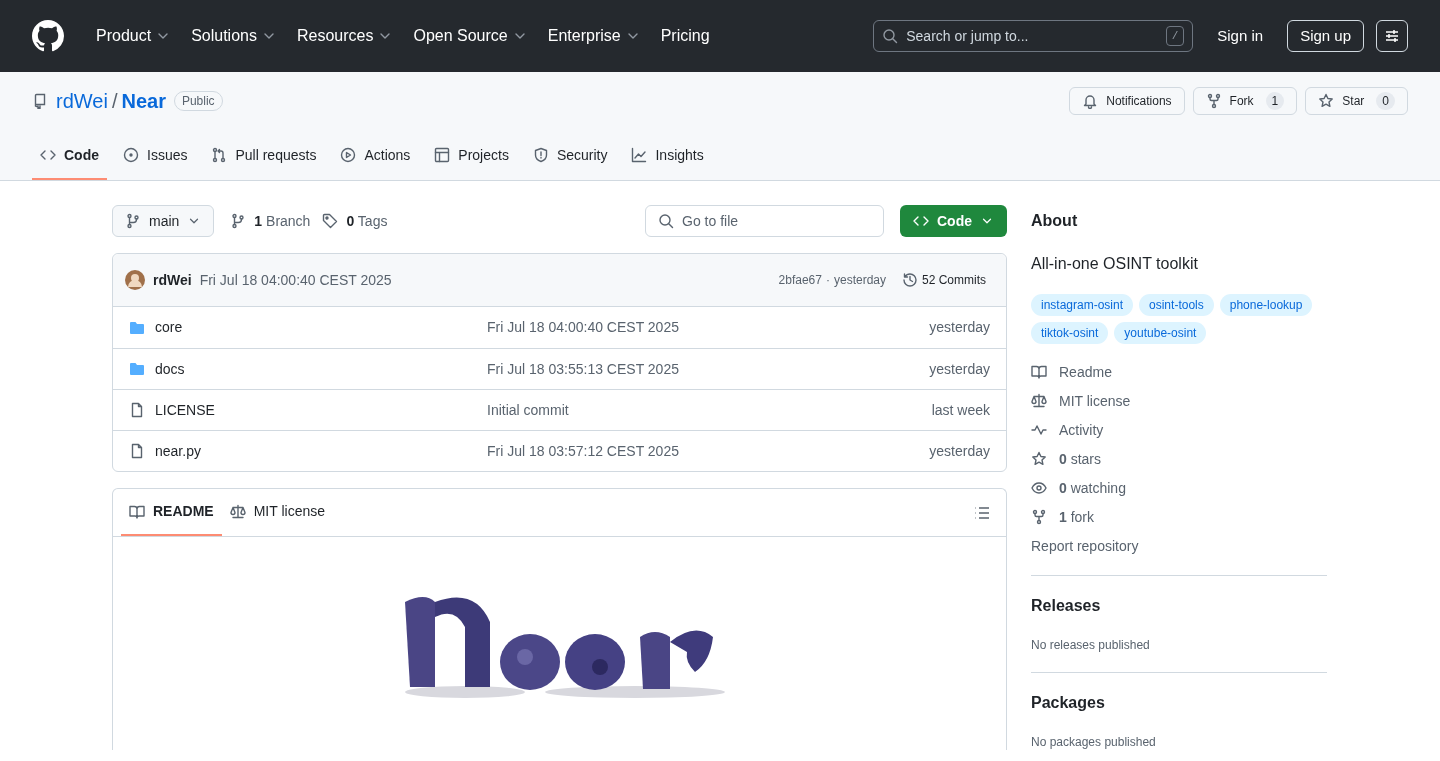 The width and height of the screenshot is (1440, 761). What do you see at coordinates (367, 221) in the screenshot?
I see `tag-count: 0 Tags` at bounding box center [367, 221].